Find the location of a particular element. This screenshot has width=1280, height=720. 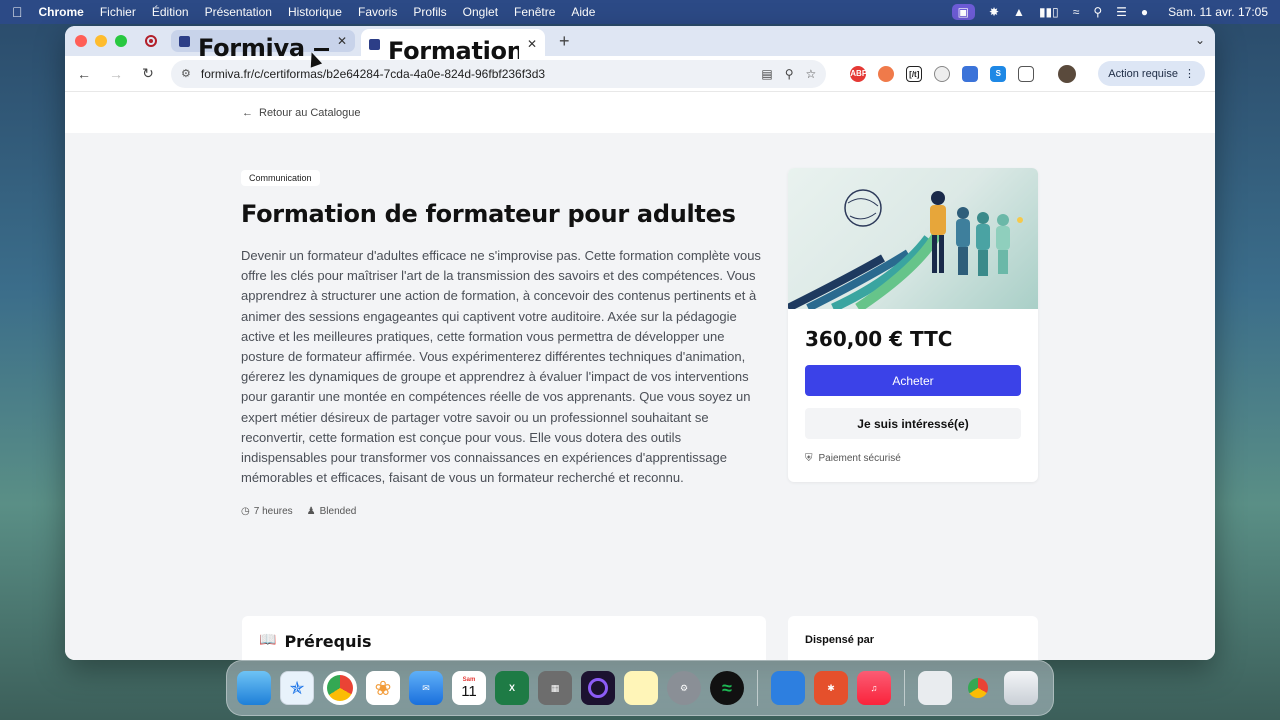

forward-arrow-icon: → is located at coordinates (116, 74).